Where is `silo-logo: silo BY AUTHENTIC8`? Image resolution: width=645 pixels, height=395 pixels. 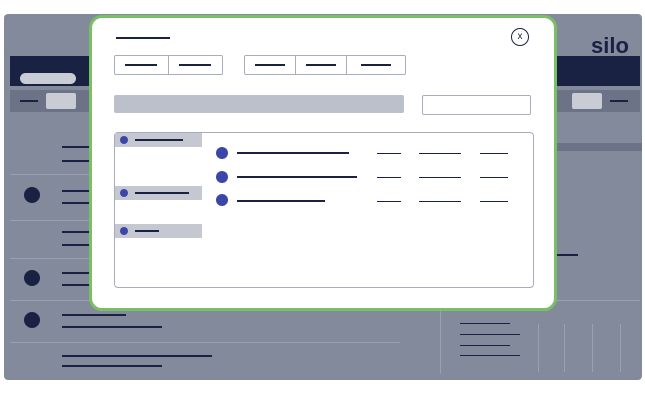
silo-logo: silo BY AUTHENTIC8 is located at coordinates (610, 52).